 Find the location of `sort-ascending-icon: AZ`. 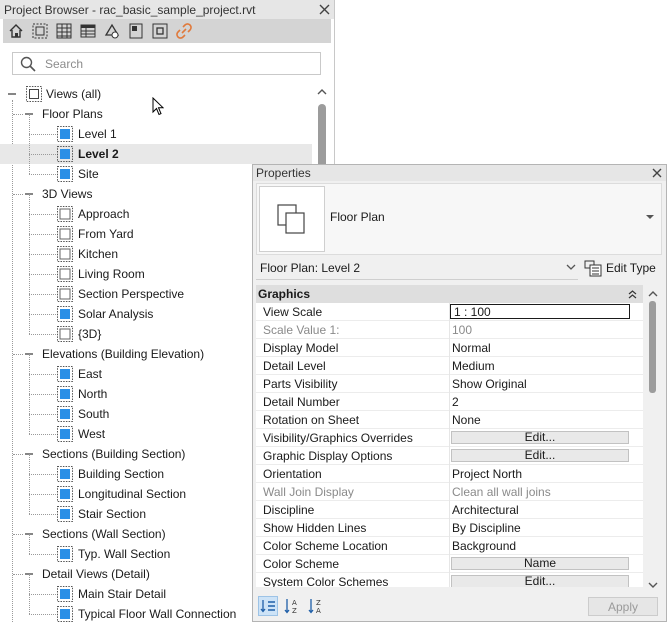

sort-ascending-icon: AZ is located at coordinates (292, 606).